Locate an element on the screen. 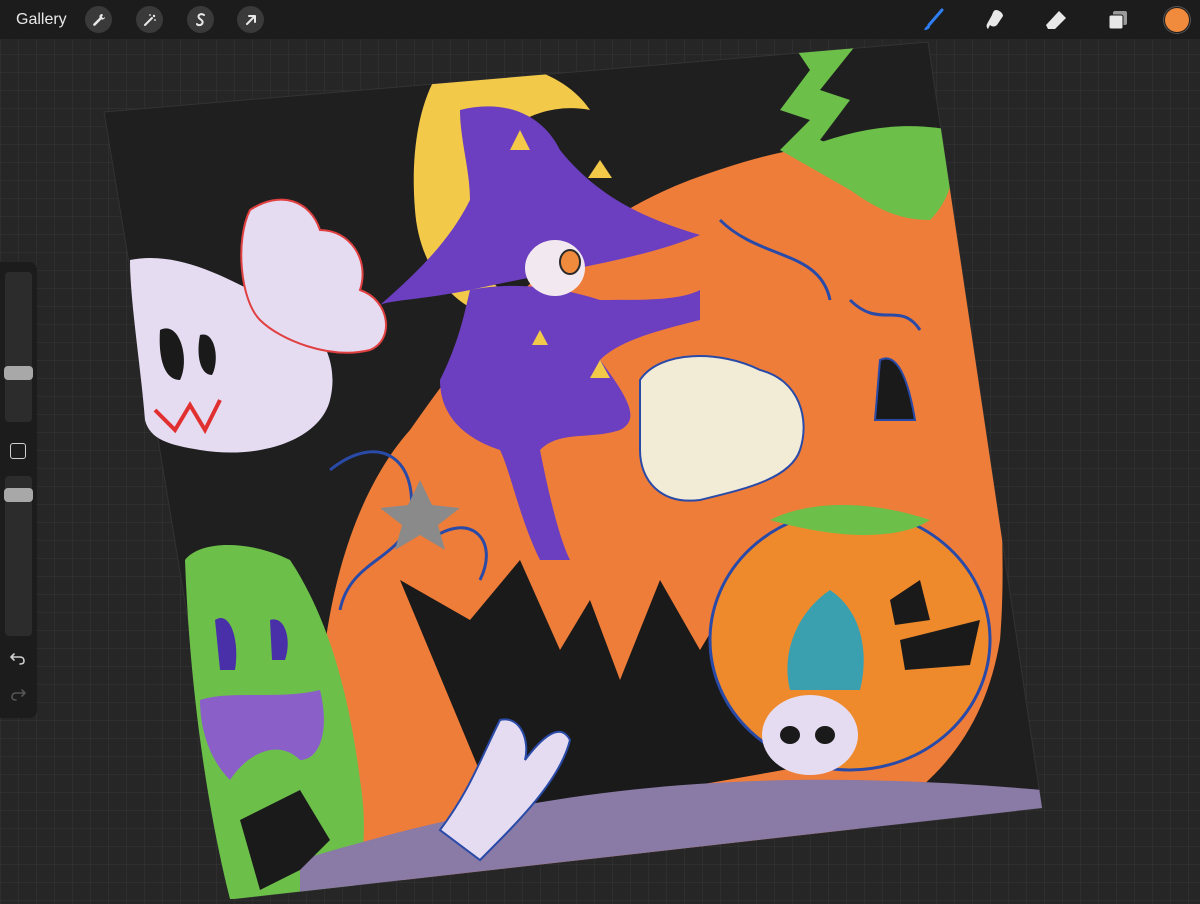 The height and width of the screenshot is (904, 1200). witch-eye is located at coordinates (570, 262).